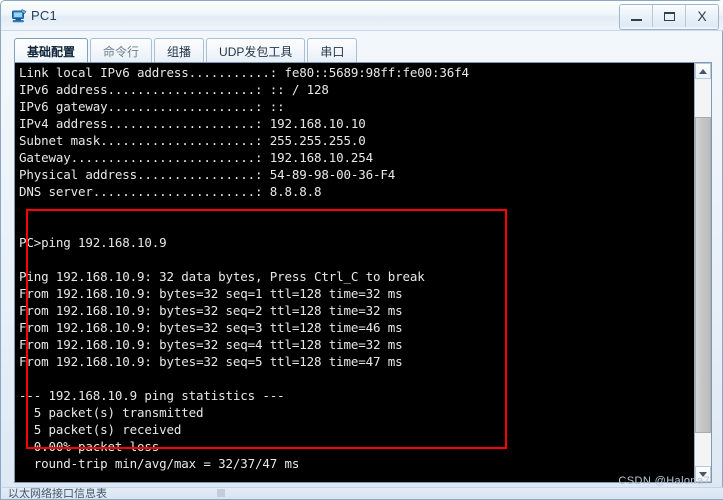 Image resolution: width=723 pixels, height=500 pixels. I want to click on tab-multicast: 组播, so click(179, 50).